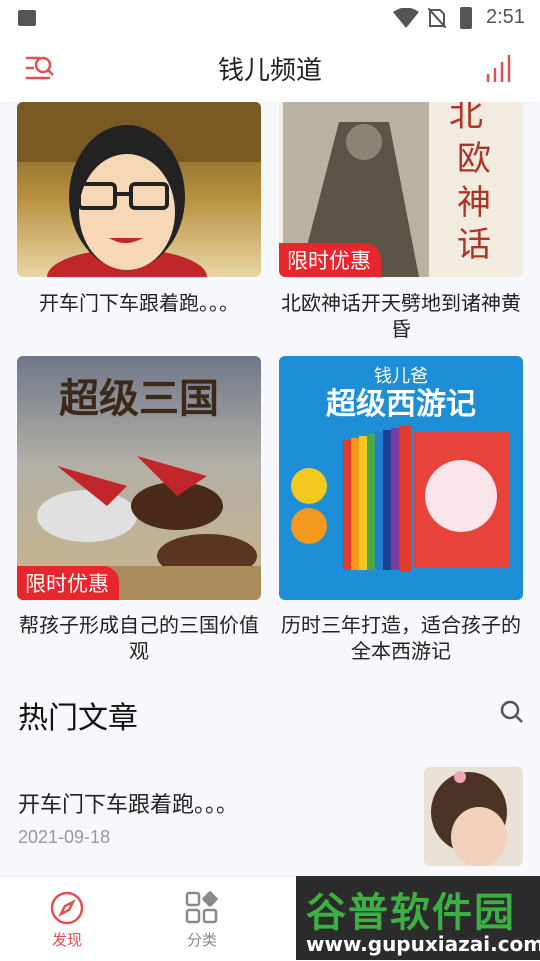  What do you see at coordinates (500, 68) in the screenshot?
I see `bar-chart-icon` at bounding box center [500, 68].